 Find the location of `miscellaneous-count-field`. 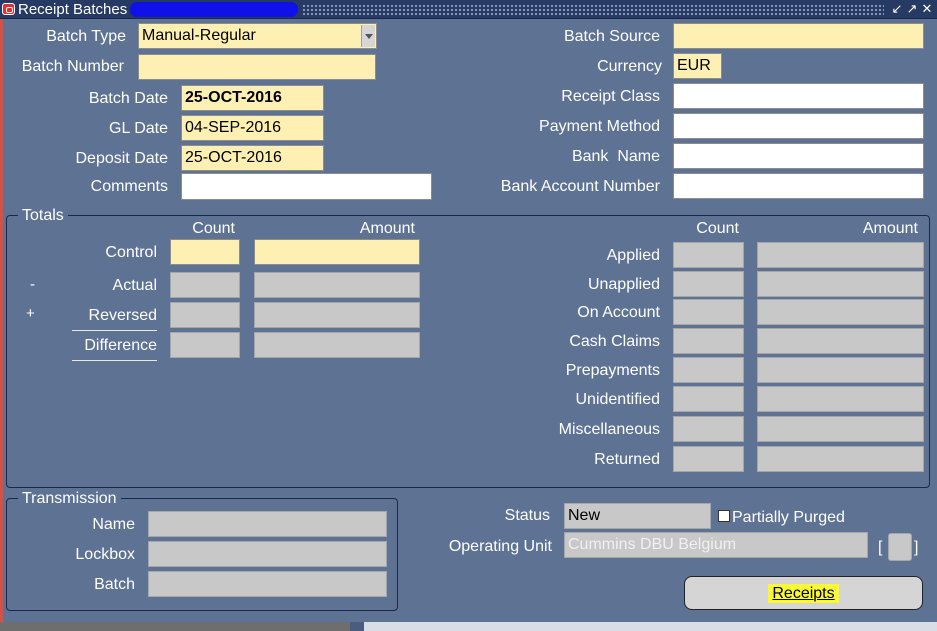

miscellaneous-count-field is located at coordinates (708, 429).